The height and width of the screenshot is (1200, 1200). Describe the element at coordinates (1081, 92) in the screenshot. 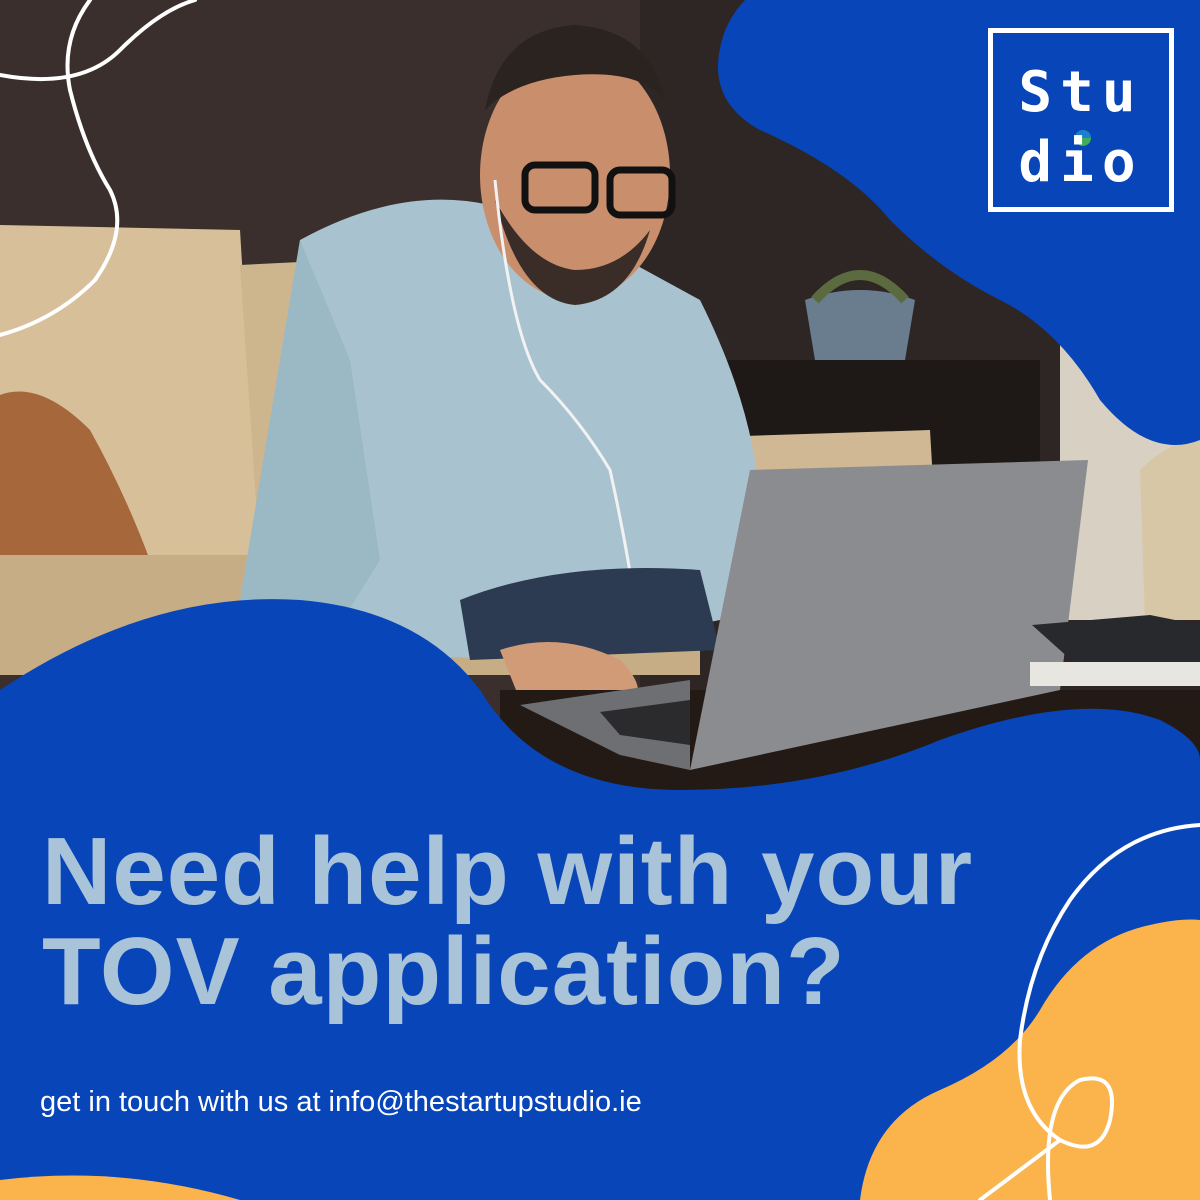

I see `logo-text-line1: Stu` at that location.